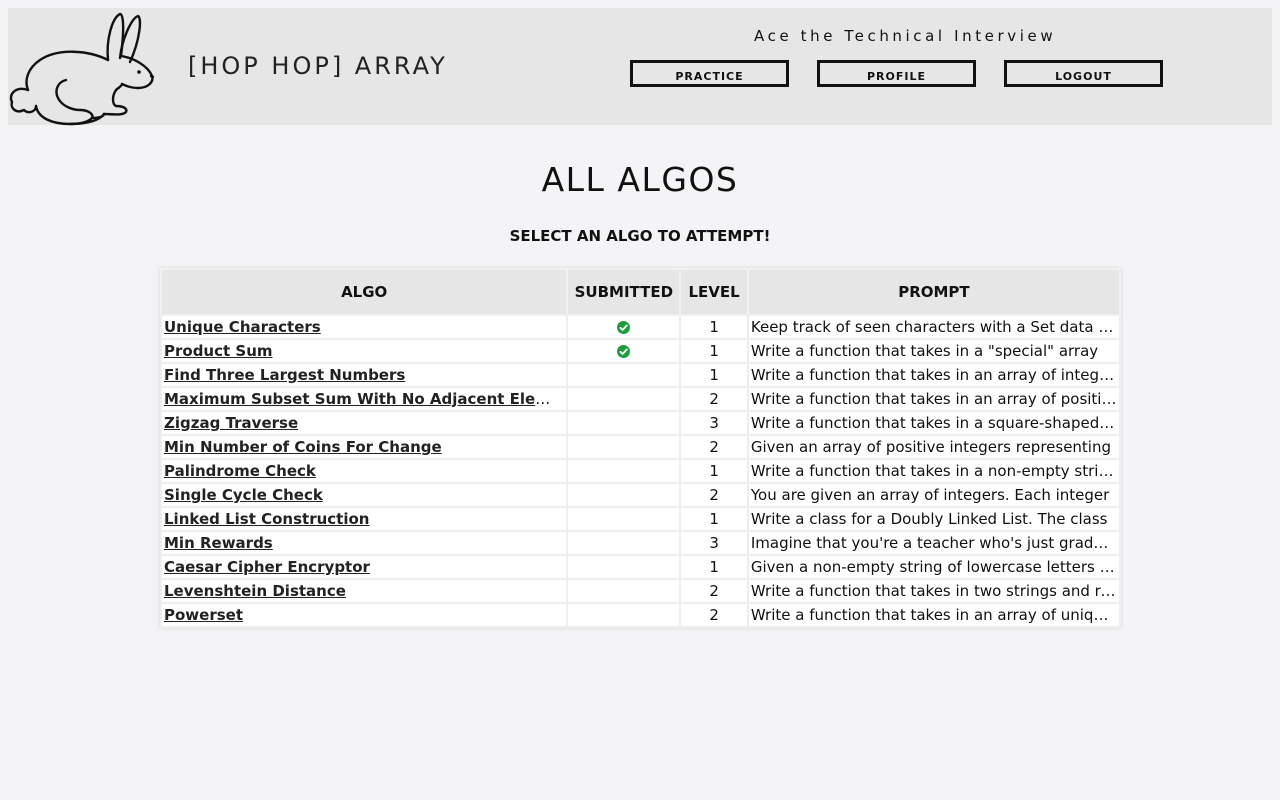 Image resolution: width=1280 pixels, height=800 pixels. Describe the element at coordinates (1083, 73) in the screenshot. I see `logout-button: LOGOUT` at that location.